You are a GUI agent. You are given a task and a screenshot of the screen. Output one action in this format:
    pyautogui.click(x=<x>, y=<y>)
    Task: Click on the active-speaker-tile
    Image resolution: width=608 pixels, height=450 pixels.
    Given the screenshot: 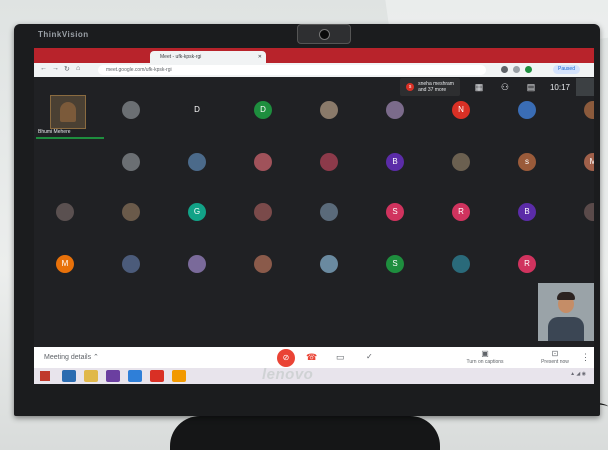 What is the action you would take?
    pyautogui.click(x=68, y=112)
    